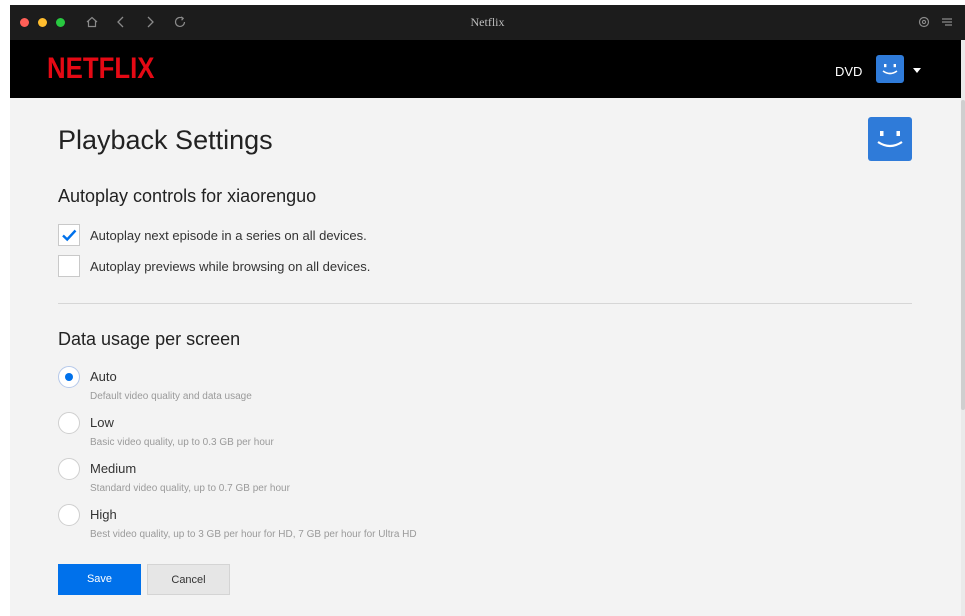 The width and height of the screenshot is (965, 616). What do you see at coordinates (890, 69) in the screenshot?
I see `profile-avatar` at bounding box center [890, 69].